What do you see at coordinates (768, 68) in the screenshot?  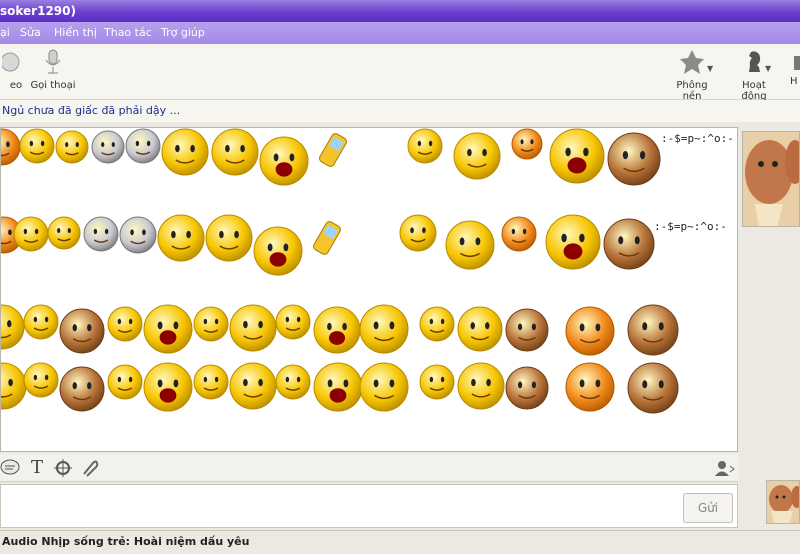 I see `activities-dropdown-icon: ▼` at bounding box center [768, 68].